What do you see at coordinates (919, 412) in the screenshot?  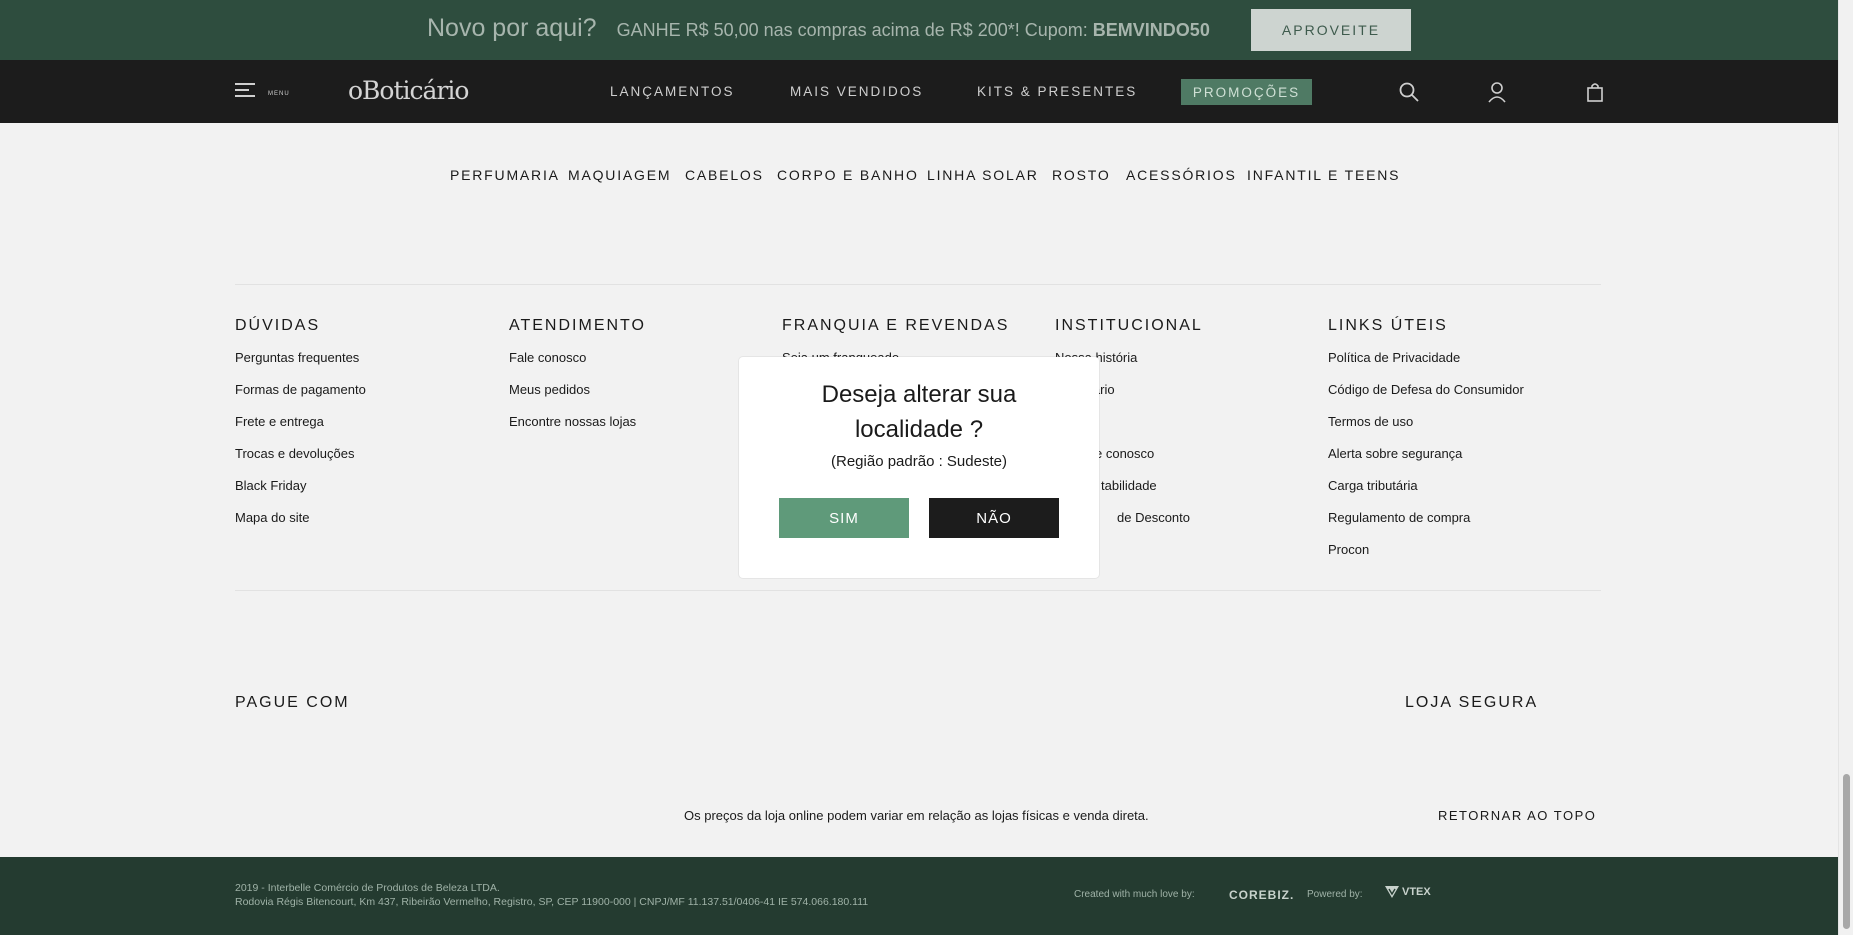 I see `dialog-title: Deseja alterar sua localidade ?` at bounding box center [919, 412].